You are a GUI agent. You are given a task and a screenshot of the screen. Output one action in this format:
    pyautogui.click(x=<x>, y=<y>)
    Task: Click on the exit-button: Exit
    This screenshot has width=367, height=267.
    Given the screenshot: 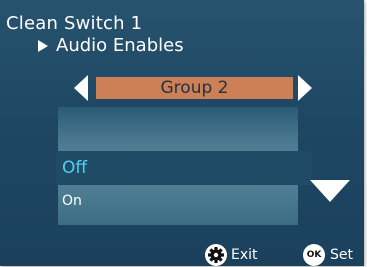 What is the action you would take?
    pyautogui.click(x=231, y=254)
    